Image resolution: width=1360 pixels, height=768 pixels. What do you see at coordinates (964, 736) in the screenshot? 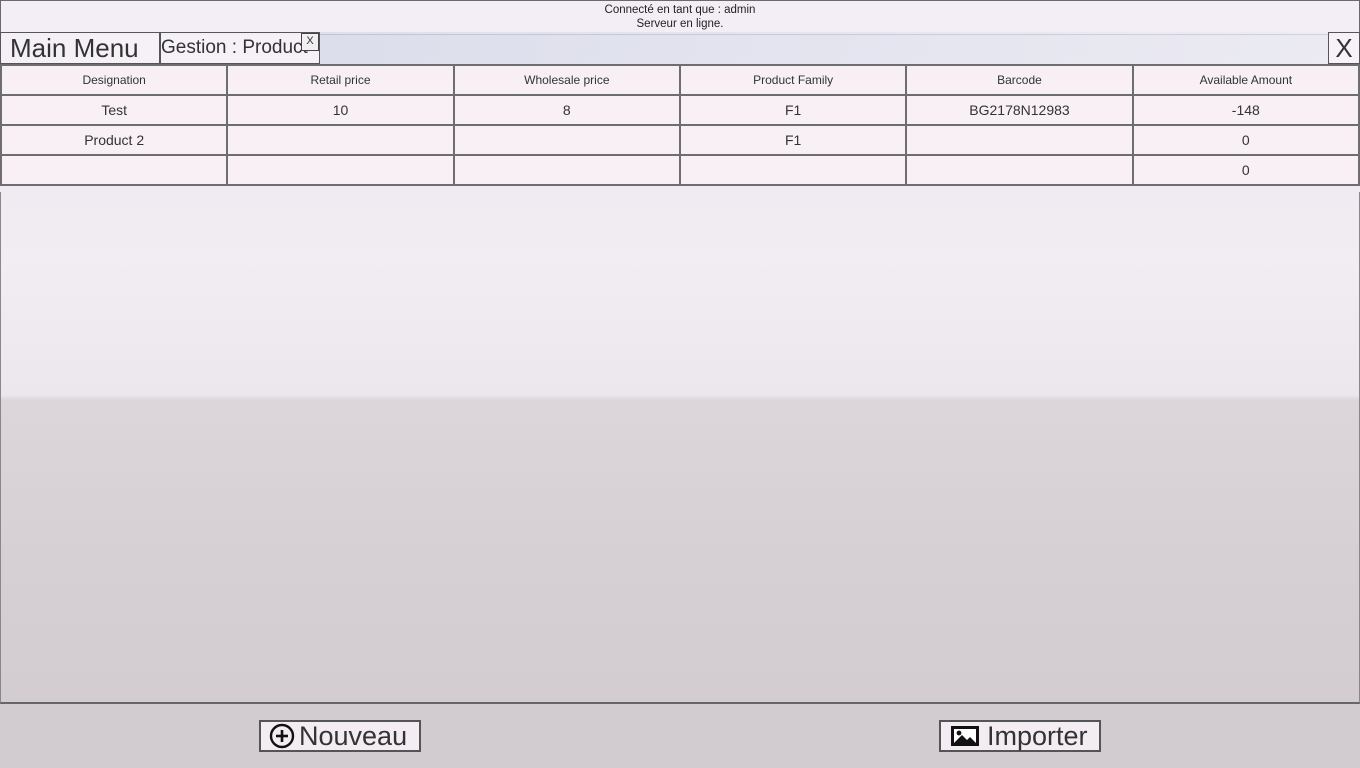
I see `image-icon` at bounding box center [964, 736].